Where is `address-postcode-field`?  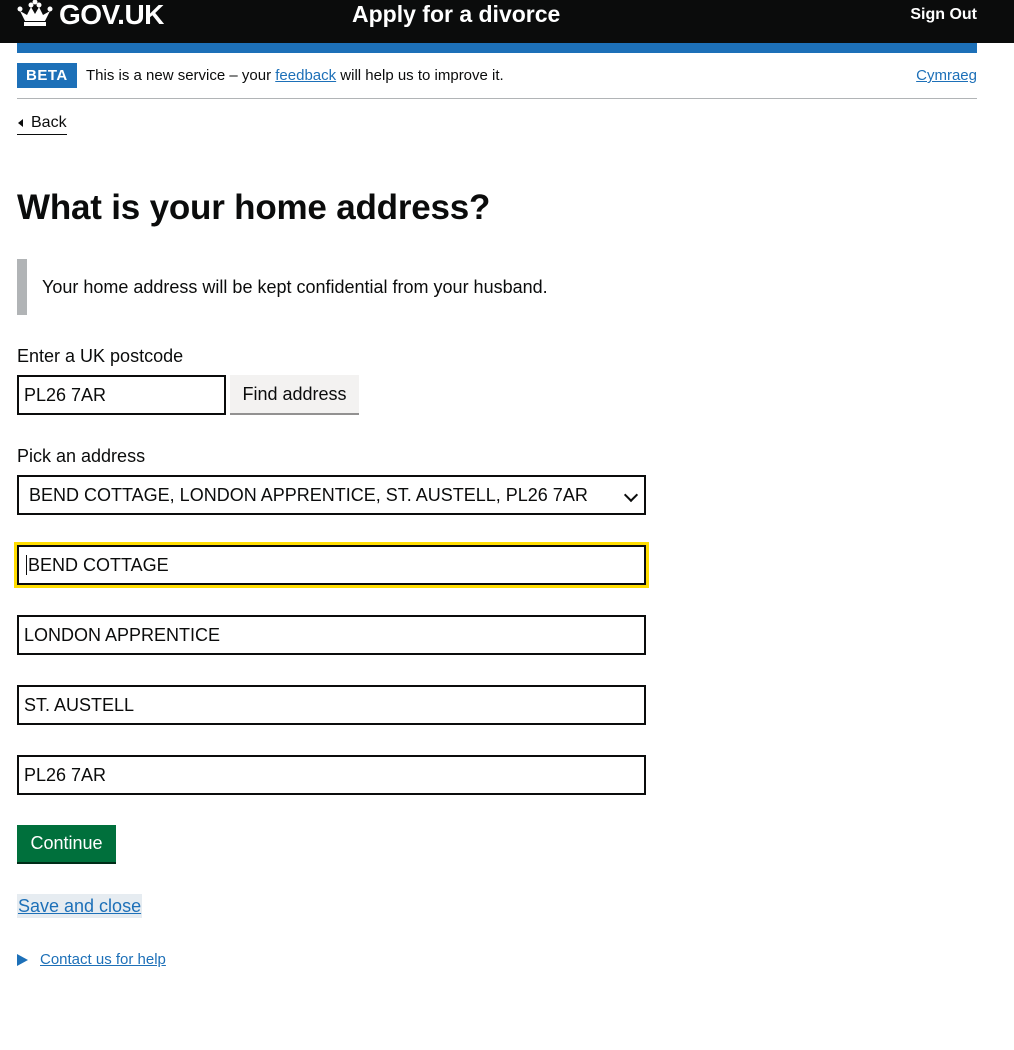
address-postcode-field is located at coordinates (331, 775).